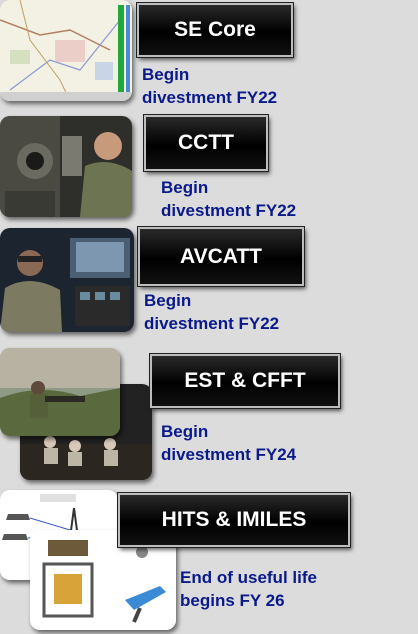 The image size is (418, 634). I want to click on status-line-1: End of useful life, so click(248, 577).